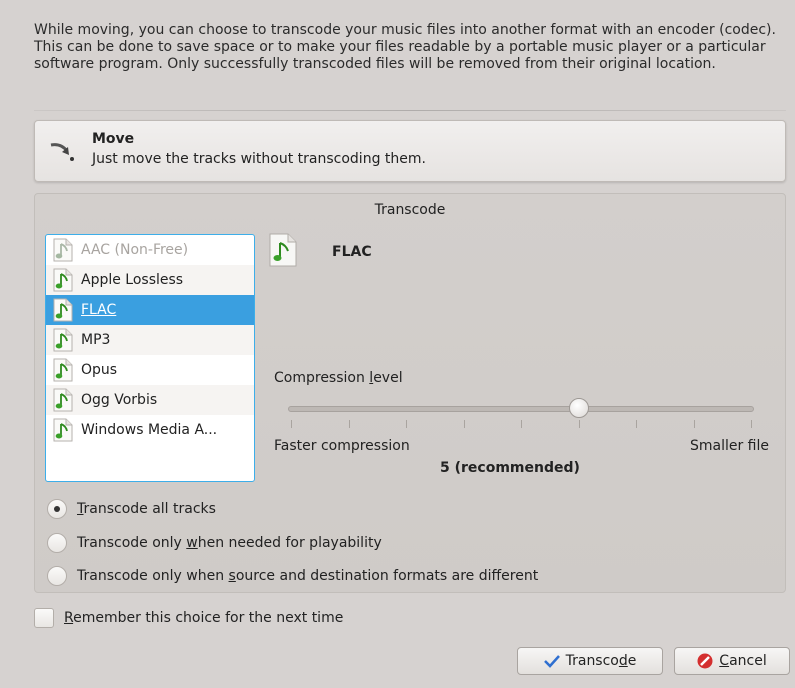  Describe the element at coordinates (743, 661) in the screenshot. I see `cancel-button-label: Cancel` at that location.